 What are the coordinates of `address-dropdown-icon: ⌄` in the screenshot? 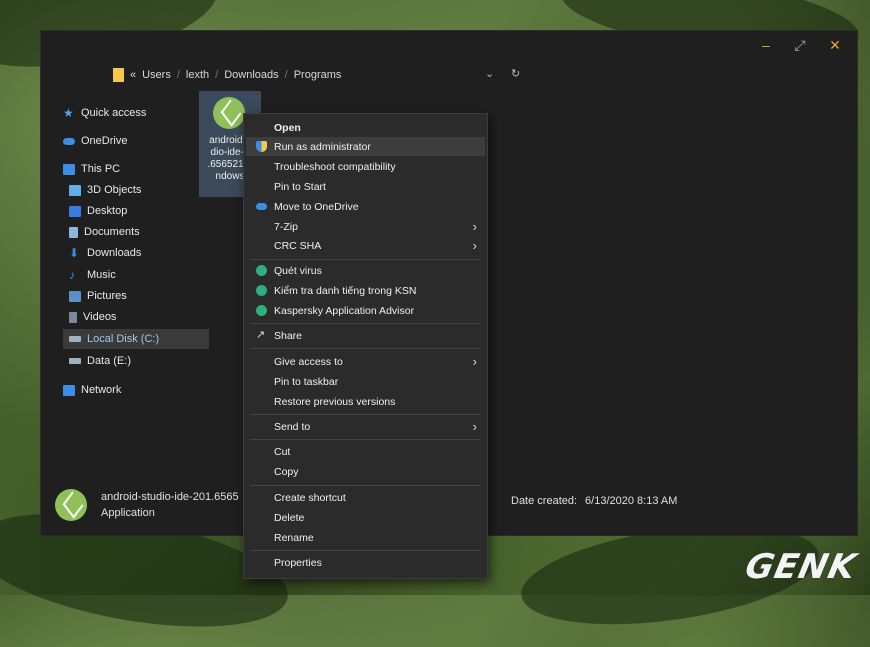 It's located at (489, 73).